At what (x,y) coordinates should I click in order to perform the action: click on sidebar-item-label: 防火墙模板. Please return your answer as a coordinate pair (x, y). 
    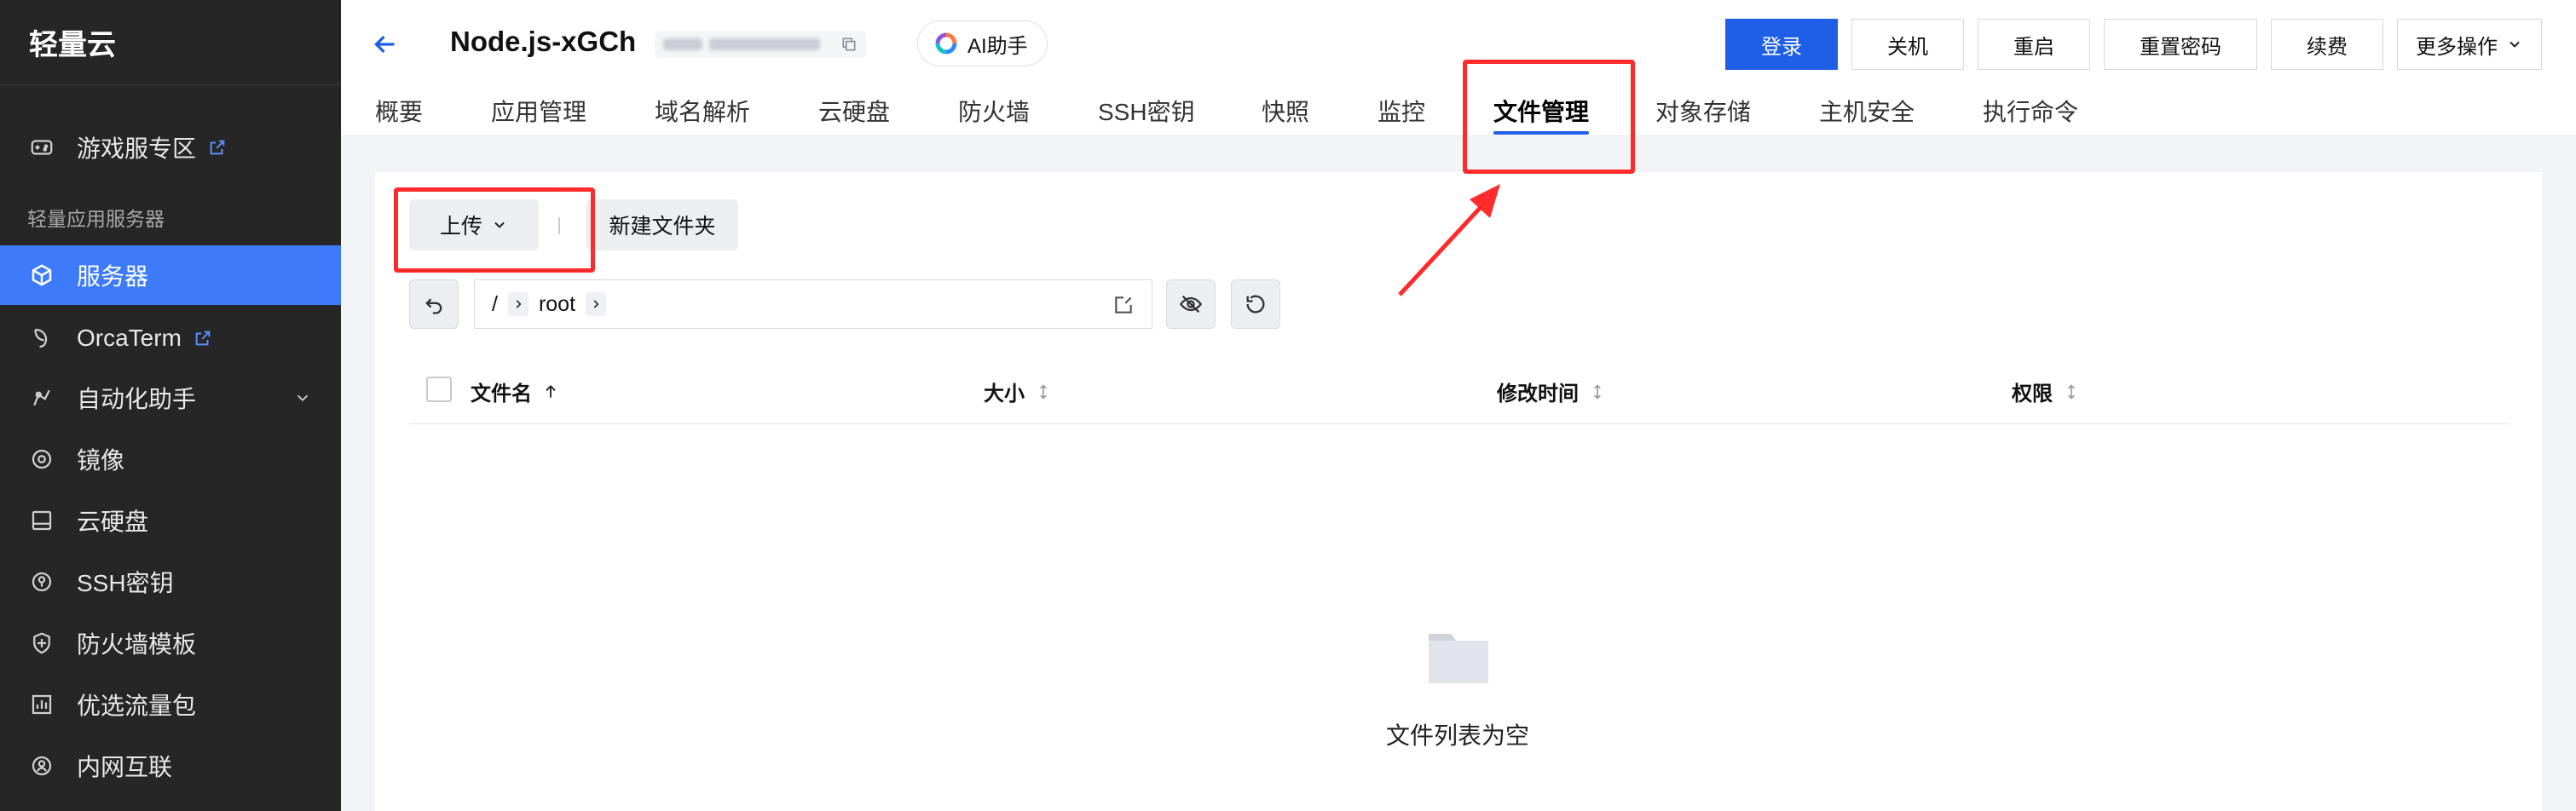
    Looking at the image, I should click on (137, 644).